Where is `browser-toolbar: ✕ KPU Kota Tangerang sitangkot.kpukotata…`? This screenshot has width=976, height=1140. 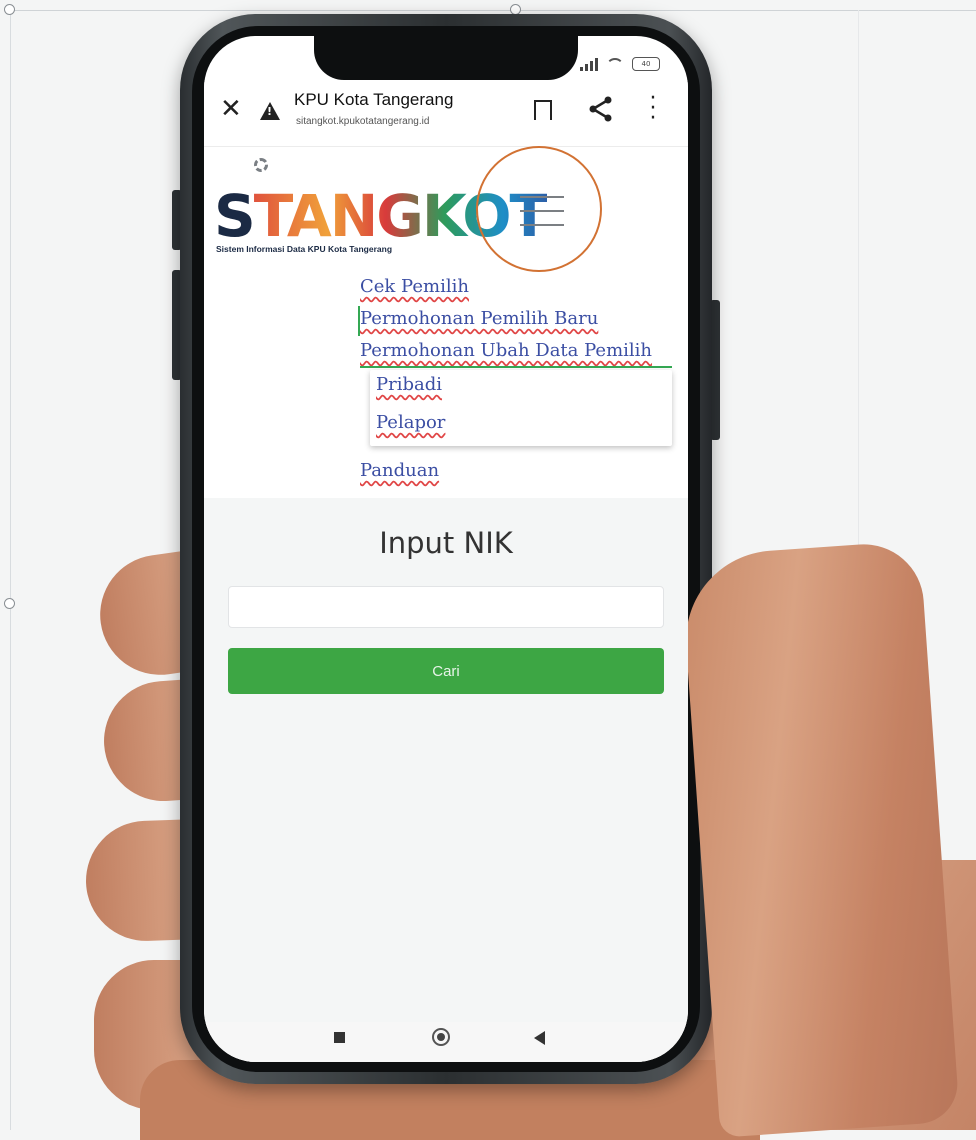 browser-toolbar: ✕ KPU Kota Tangerang sitangkot.kpukotata… is located at coordinates (446, 113).